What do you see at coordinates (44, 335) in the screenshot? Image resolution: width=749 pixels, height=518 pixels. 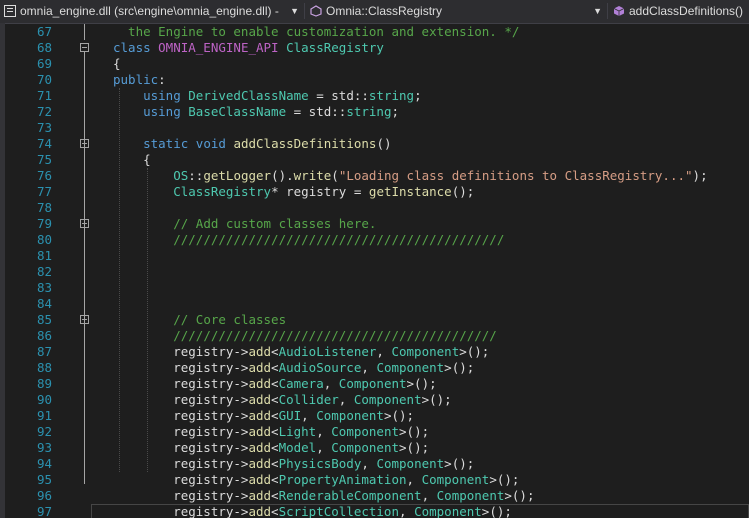 I see `line-number: 86` at bounding box center [44, 335].